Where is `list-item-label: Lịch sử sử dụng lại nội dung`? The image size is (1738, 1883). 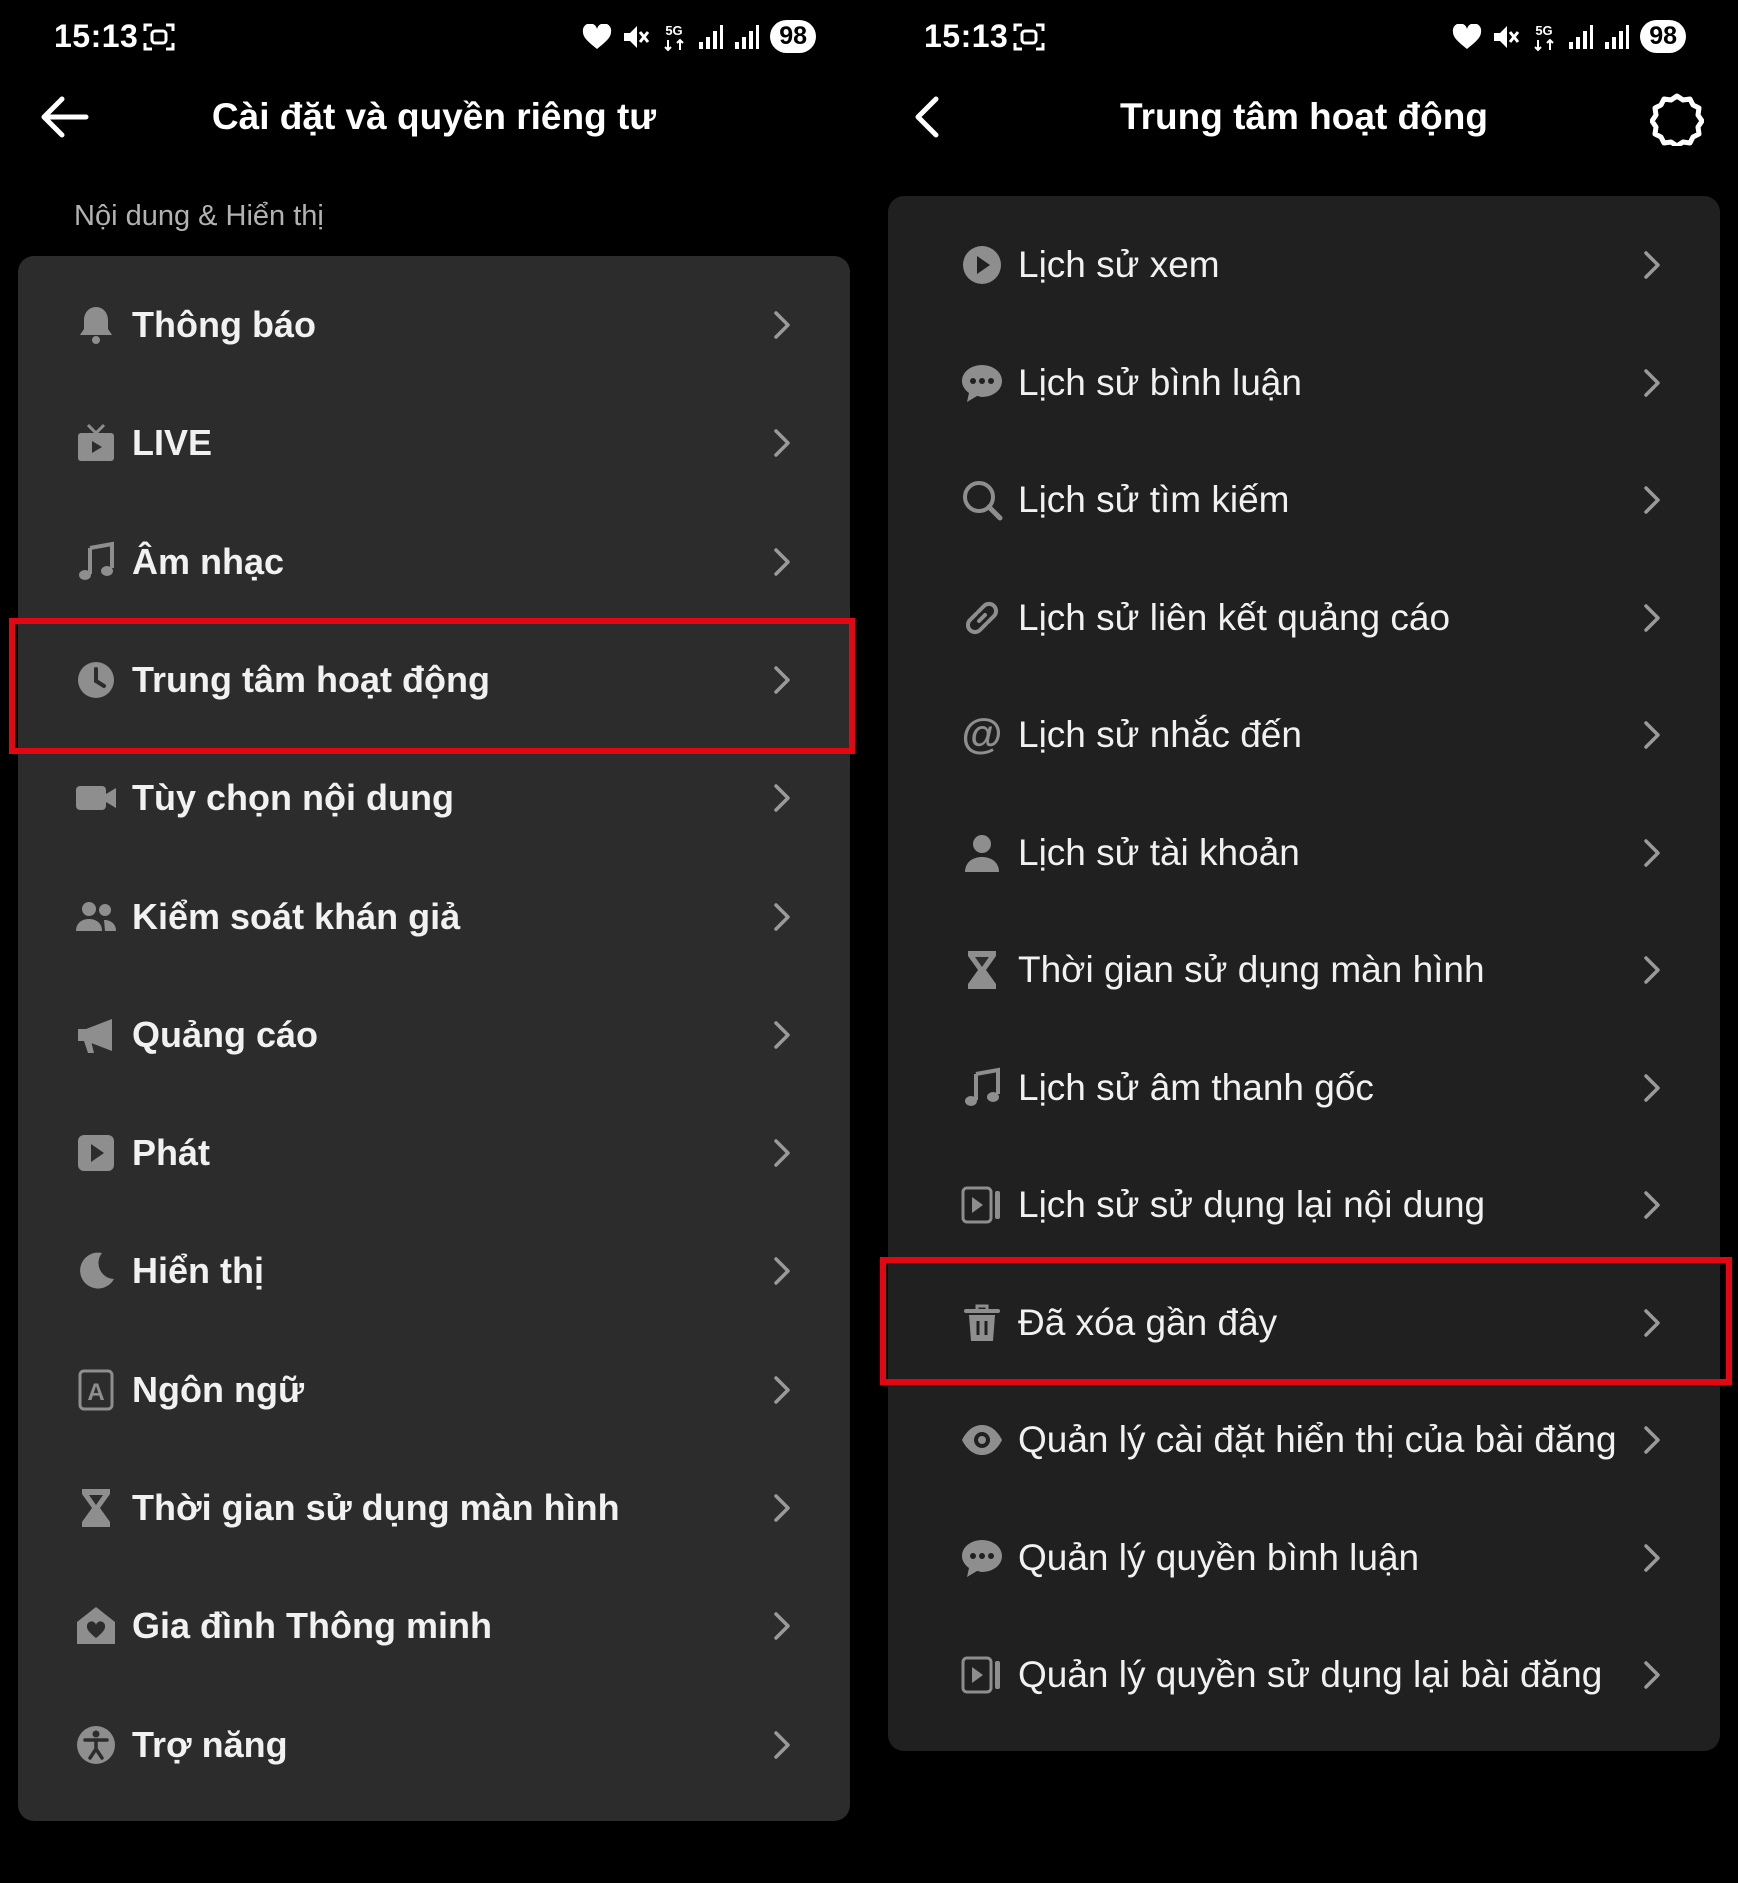 list-item-label: Lịch sử sử dụng lại nội dung is located at coordinates (1252, 1204).